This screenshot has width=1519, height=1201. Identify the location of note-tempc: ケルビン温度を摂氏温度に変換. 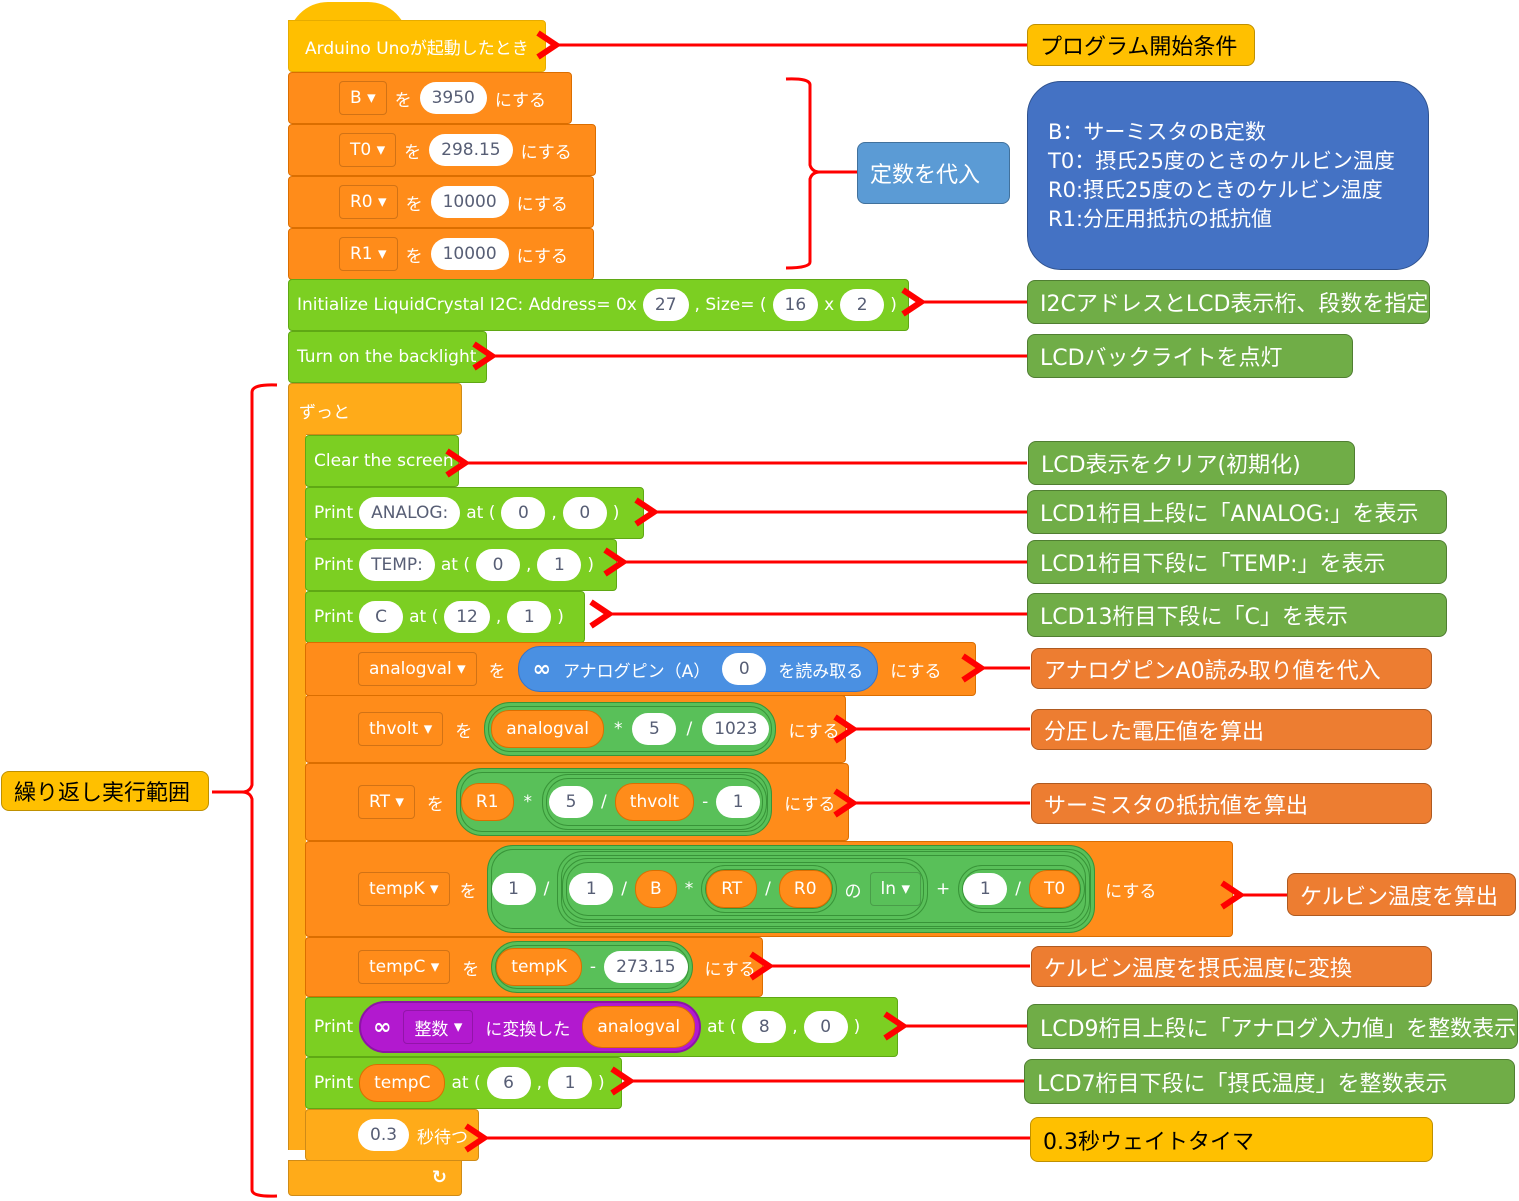
(1231, 966).